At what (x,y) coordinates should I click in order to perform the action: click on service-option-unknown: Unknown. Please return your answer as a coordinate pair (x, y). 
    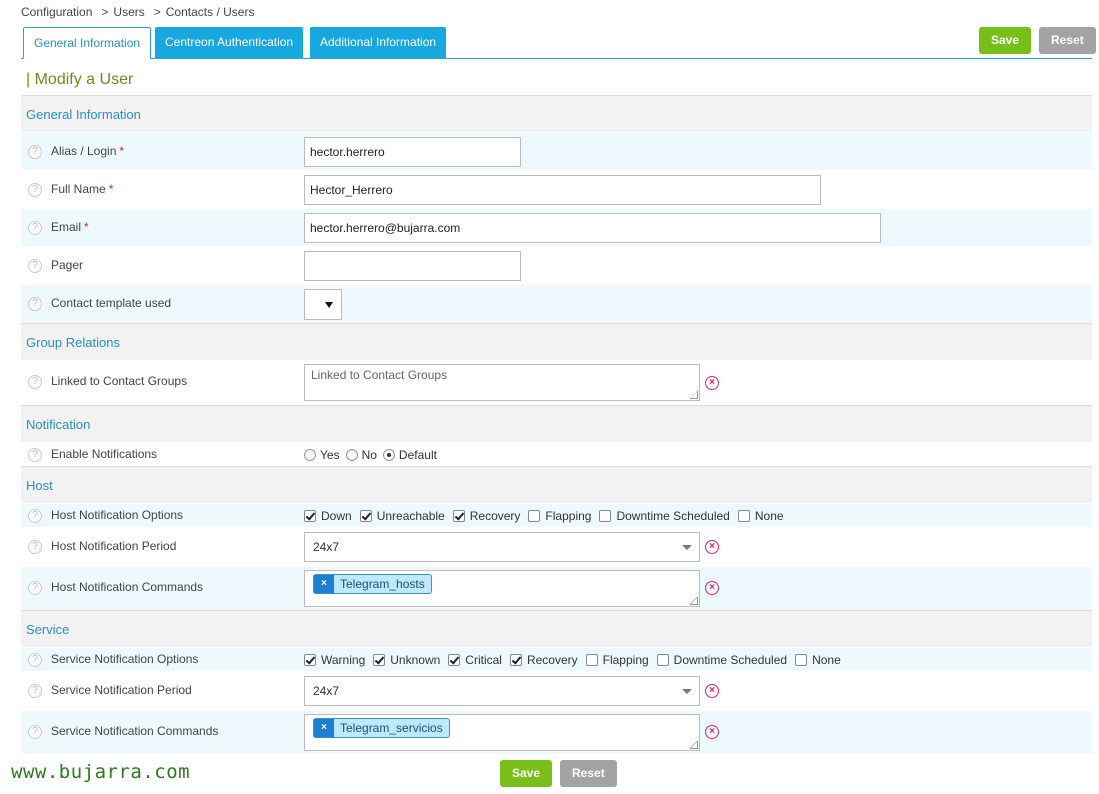
    Looking at the image, I should click on (406, 660).